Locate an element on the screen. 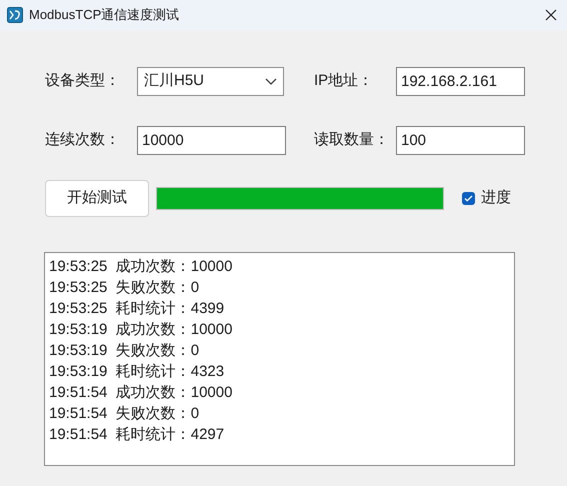  log-line: 19:51:54 成功次数：10000 is located at coordinates (141, 393).